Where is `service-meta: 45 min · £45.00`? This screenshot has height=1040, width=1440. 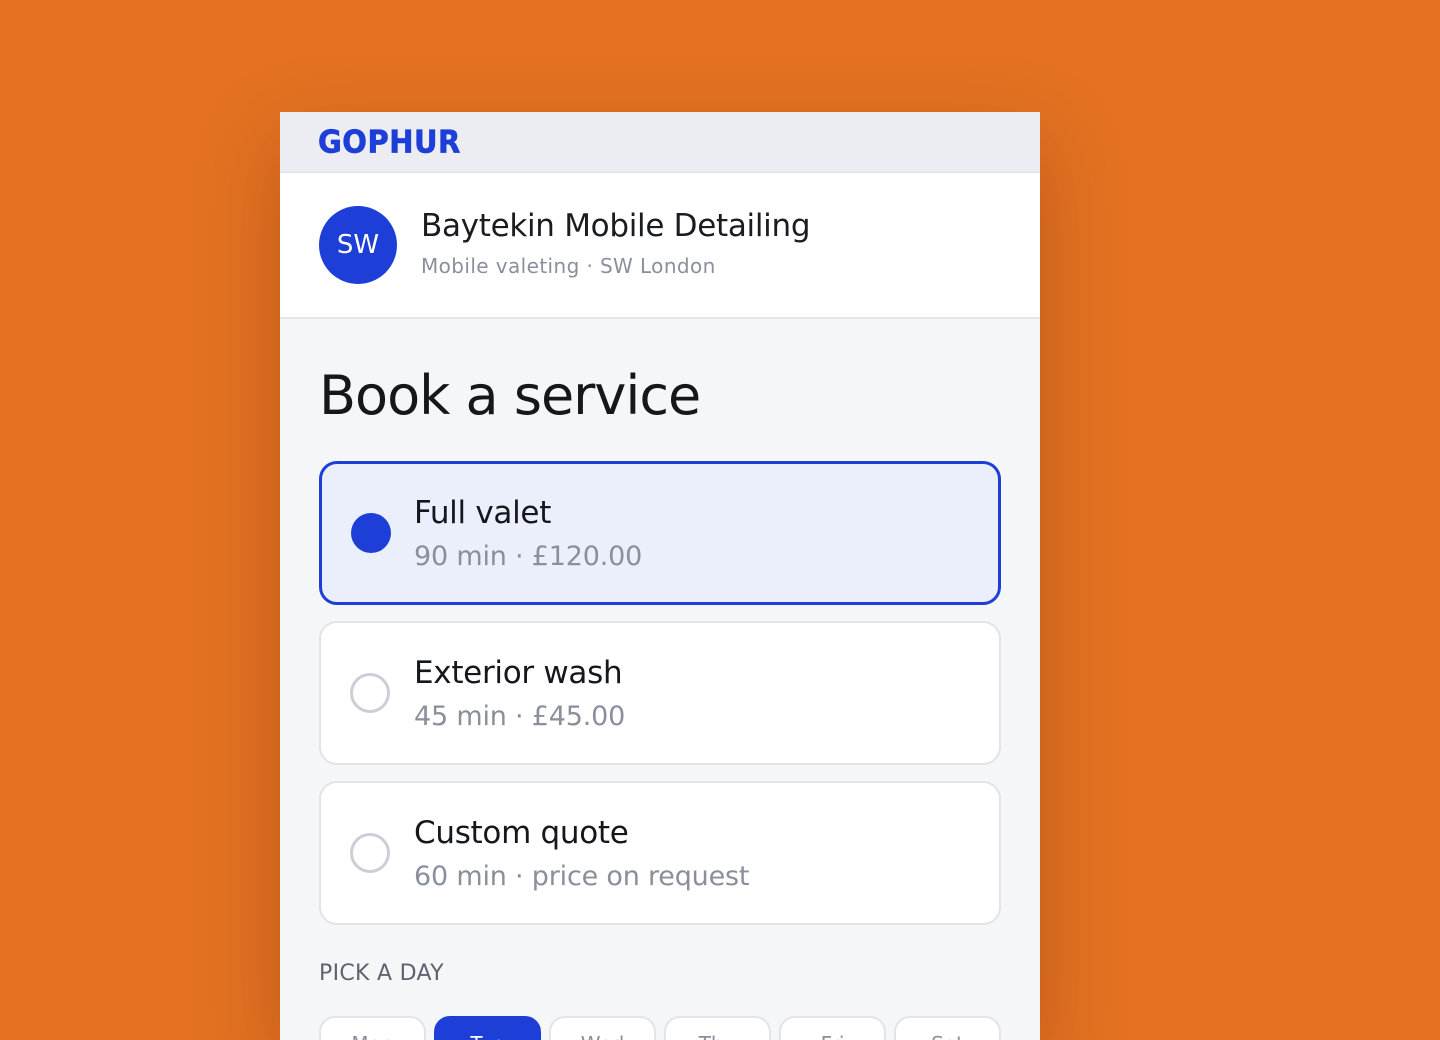 service-meta: 45 min · £45.00 is located at coordinates (520, 716).